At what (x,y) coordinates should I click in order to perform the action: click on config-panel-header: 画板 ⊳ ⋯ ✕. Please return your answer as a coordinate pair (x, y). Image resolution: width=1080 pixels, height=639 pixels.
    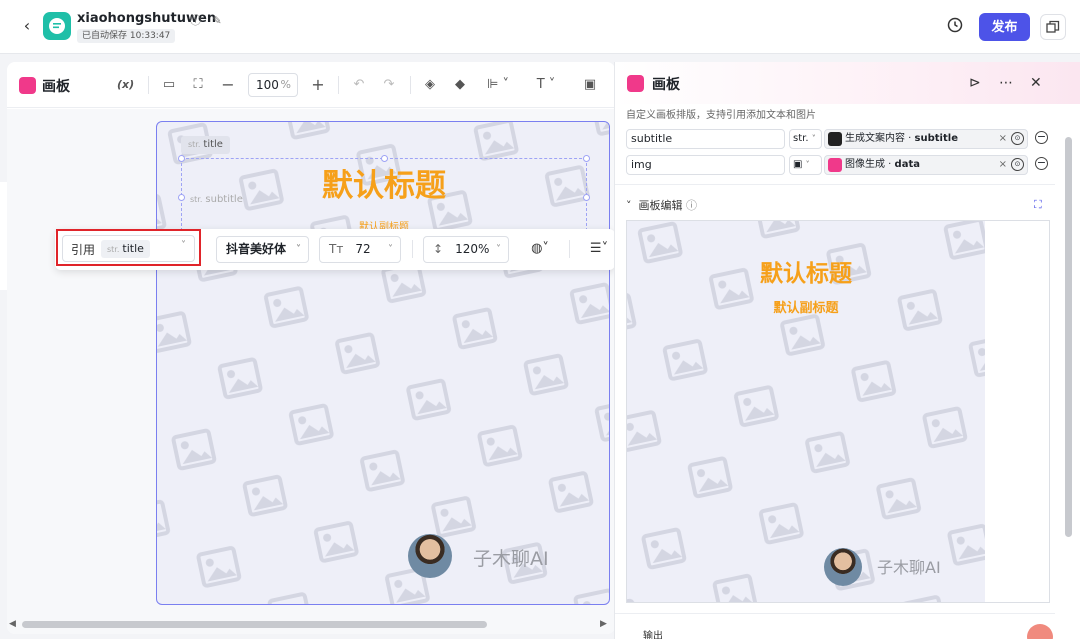
    Looking at the image, I should click on (847, 83).